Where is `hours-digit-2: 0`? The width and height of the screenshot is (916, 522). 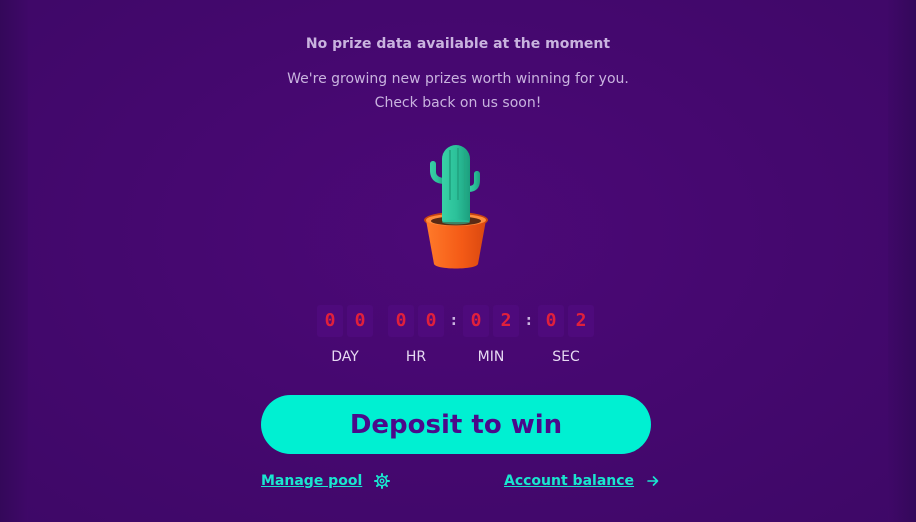 hours-digit-2: 0 is located at coordinates (431, 321).